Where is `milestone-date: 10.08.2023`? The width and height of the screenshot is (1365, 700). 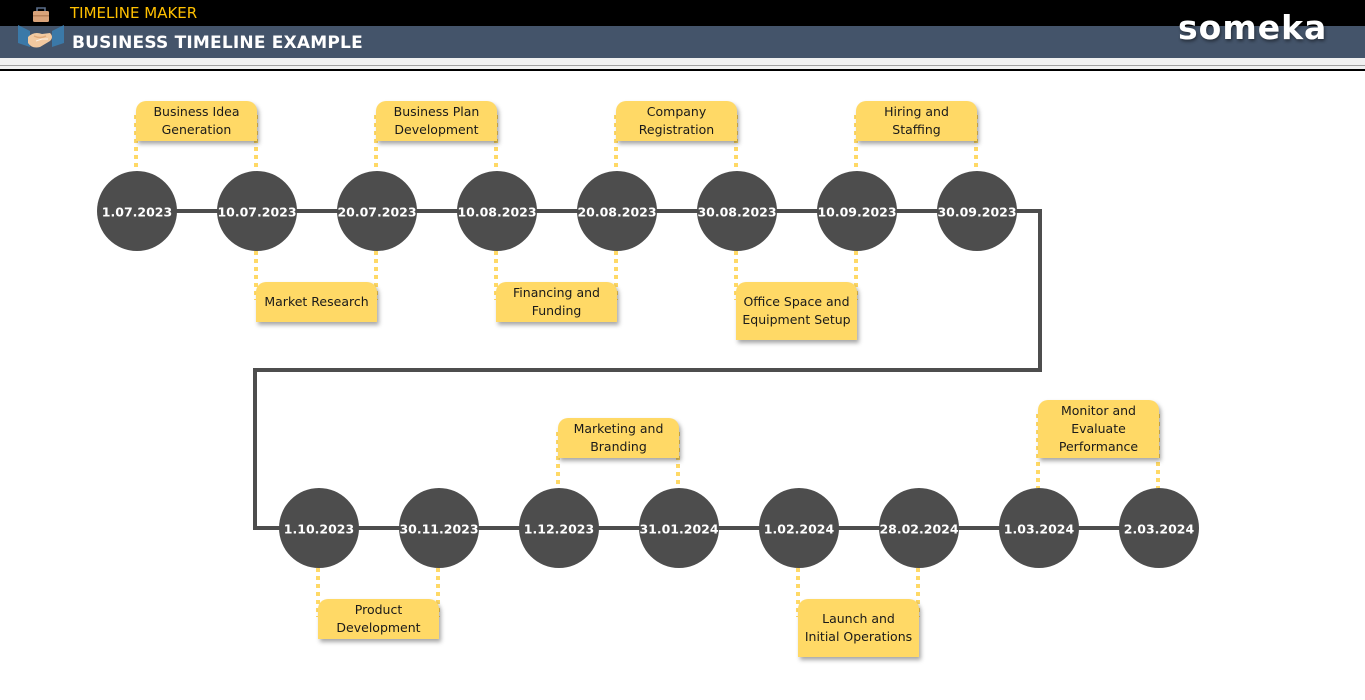
milestone-date: 10.08.2023 is located at coordinates (496, 212).